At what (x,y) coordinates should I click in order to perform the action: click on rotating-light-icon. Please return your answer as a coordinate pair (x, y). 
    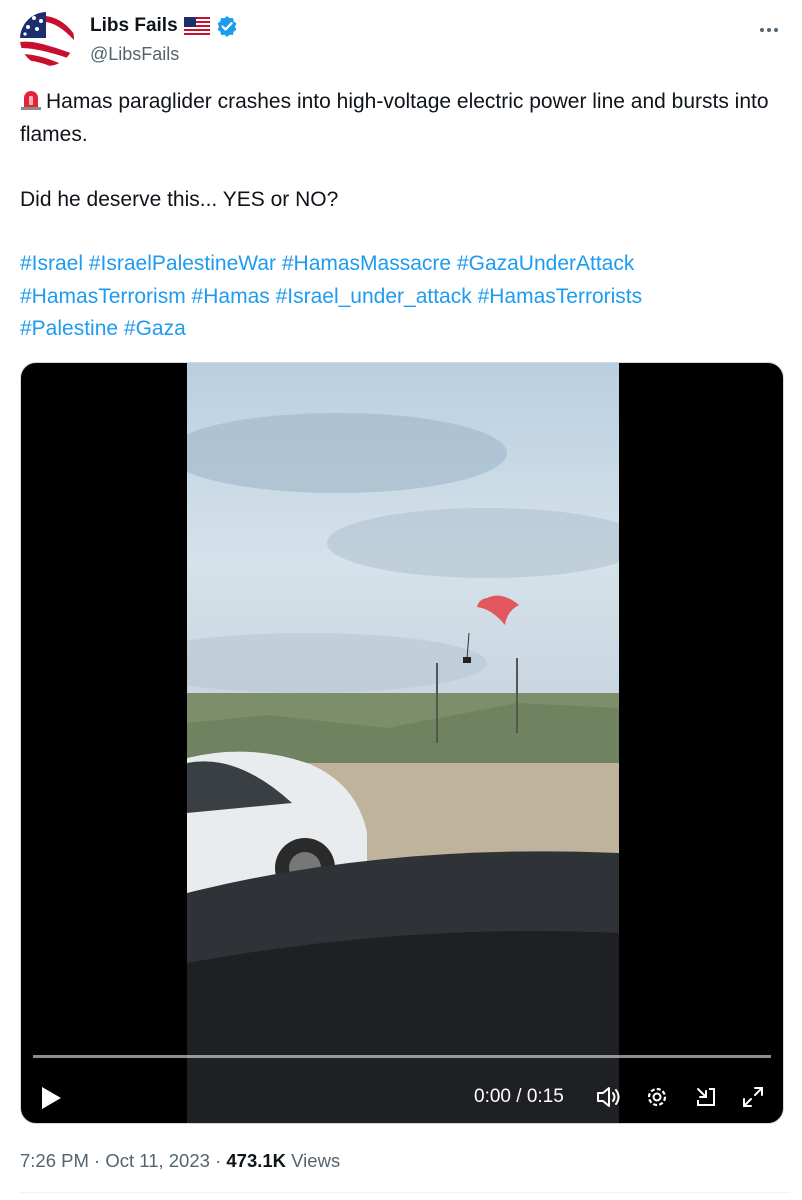
    Looking at the image, I should click on (31, 100).